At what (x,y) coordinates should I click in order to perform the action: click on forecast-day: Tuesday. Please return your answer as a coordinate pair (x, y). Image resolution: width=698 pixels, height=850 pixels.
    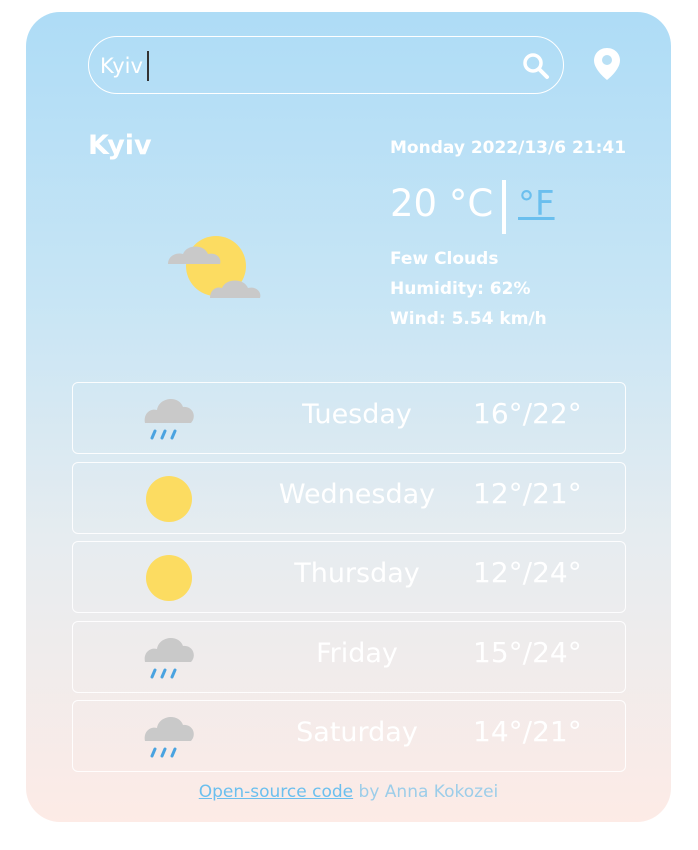
    Looking at the image, I should click on (357, 414).